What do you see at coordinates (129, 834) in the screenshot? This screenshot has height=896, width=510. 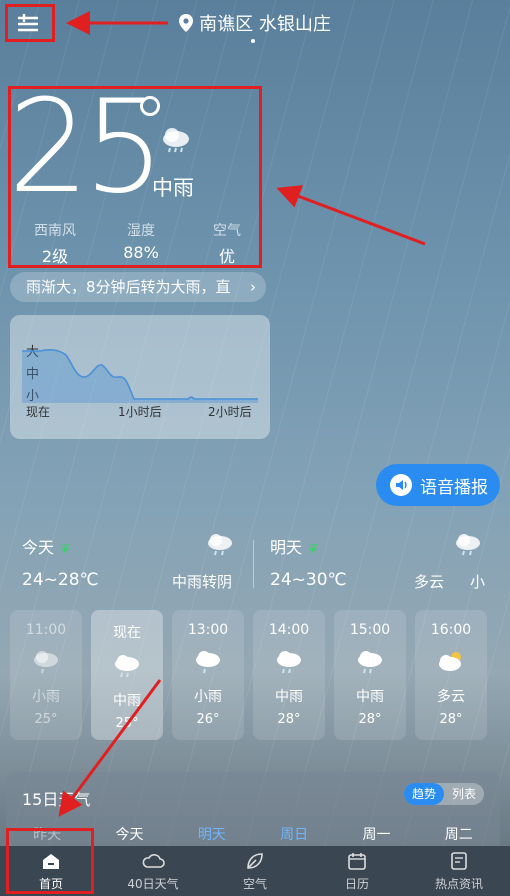 I see `day-header: 今天` at bounding box center [129, 834].